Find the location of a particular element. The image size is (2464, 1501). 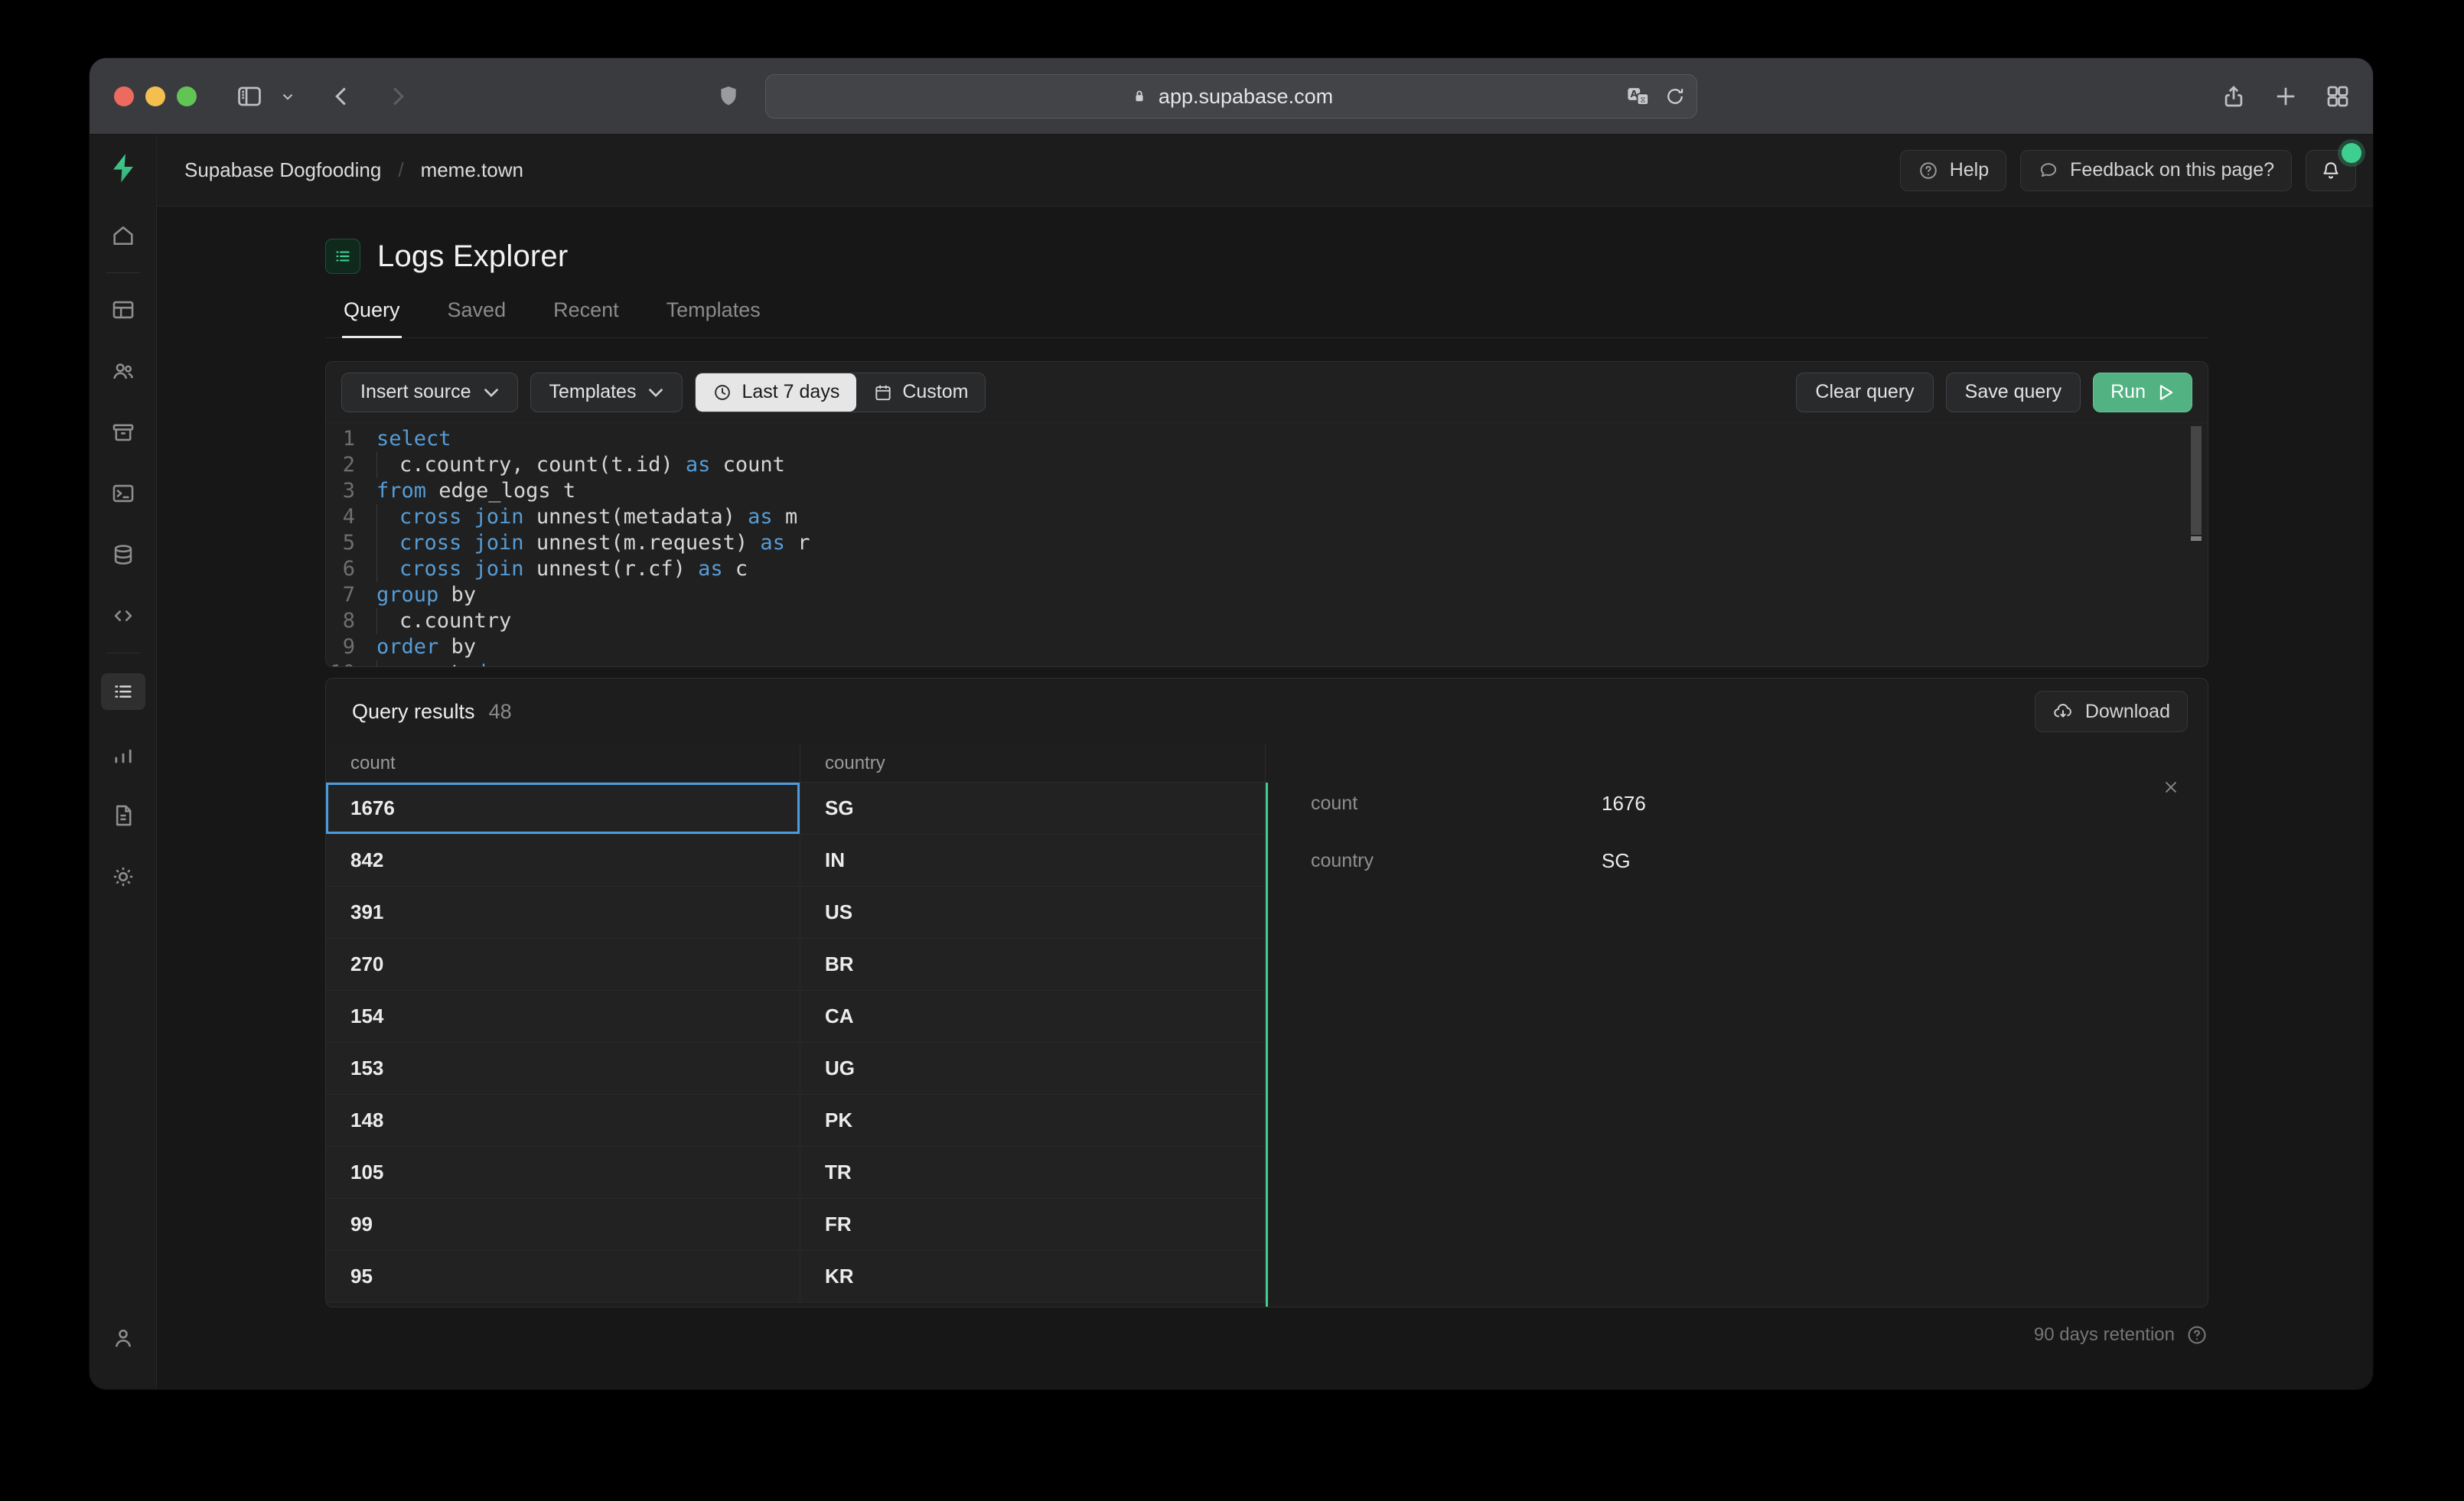

templates-button: Templates is located at coordinates (607, 392).